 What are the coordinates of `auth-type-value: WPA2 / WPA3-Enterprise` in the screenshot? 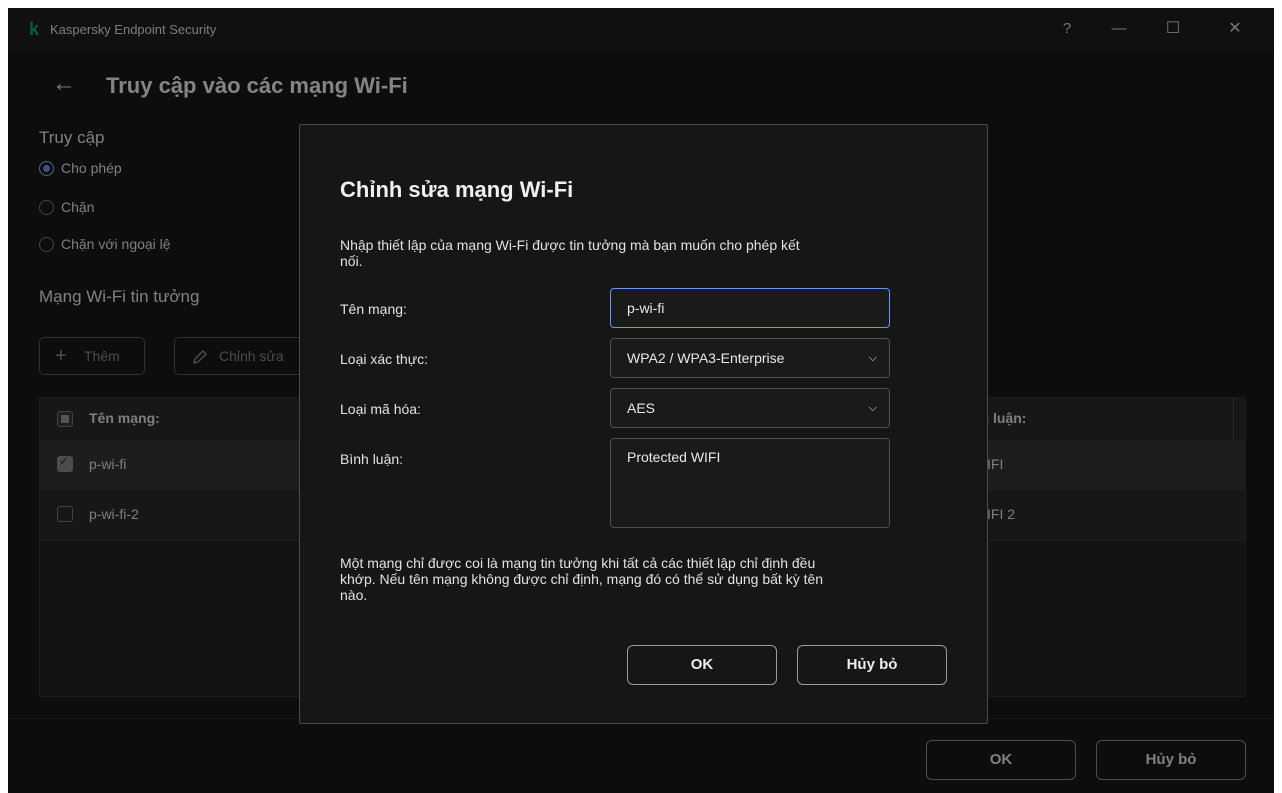 It's located at (706, 358).